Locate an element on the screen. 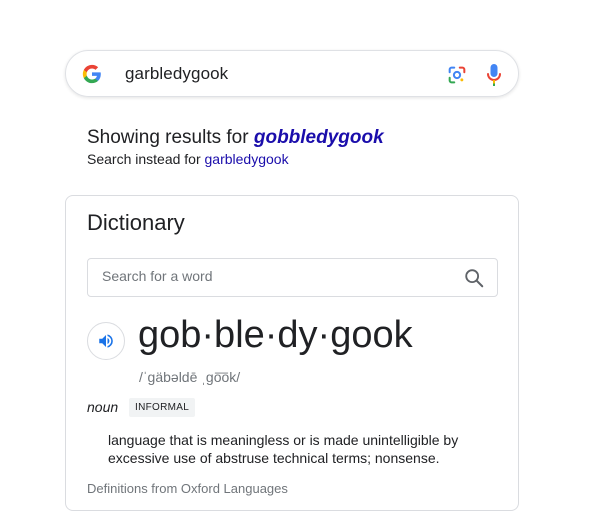 The width and height of the screenshot is (598, 531). showing-results-prefix: Showing results for is located at coordinates (168, 137).